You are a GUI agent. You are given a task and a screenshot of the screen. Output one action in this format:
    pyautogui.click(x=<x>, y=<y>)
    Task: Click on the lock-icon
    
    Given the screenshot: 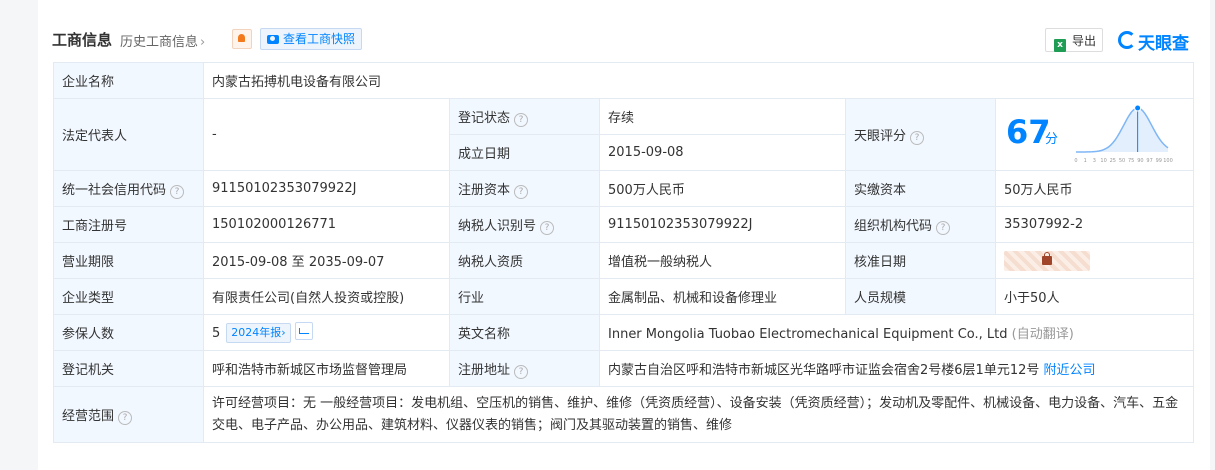 What is the action you would take?
    pyautogui.click(x=1047, y=258)
    